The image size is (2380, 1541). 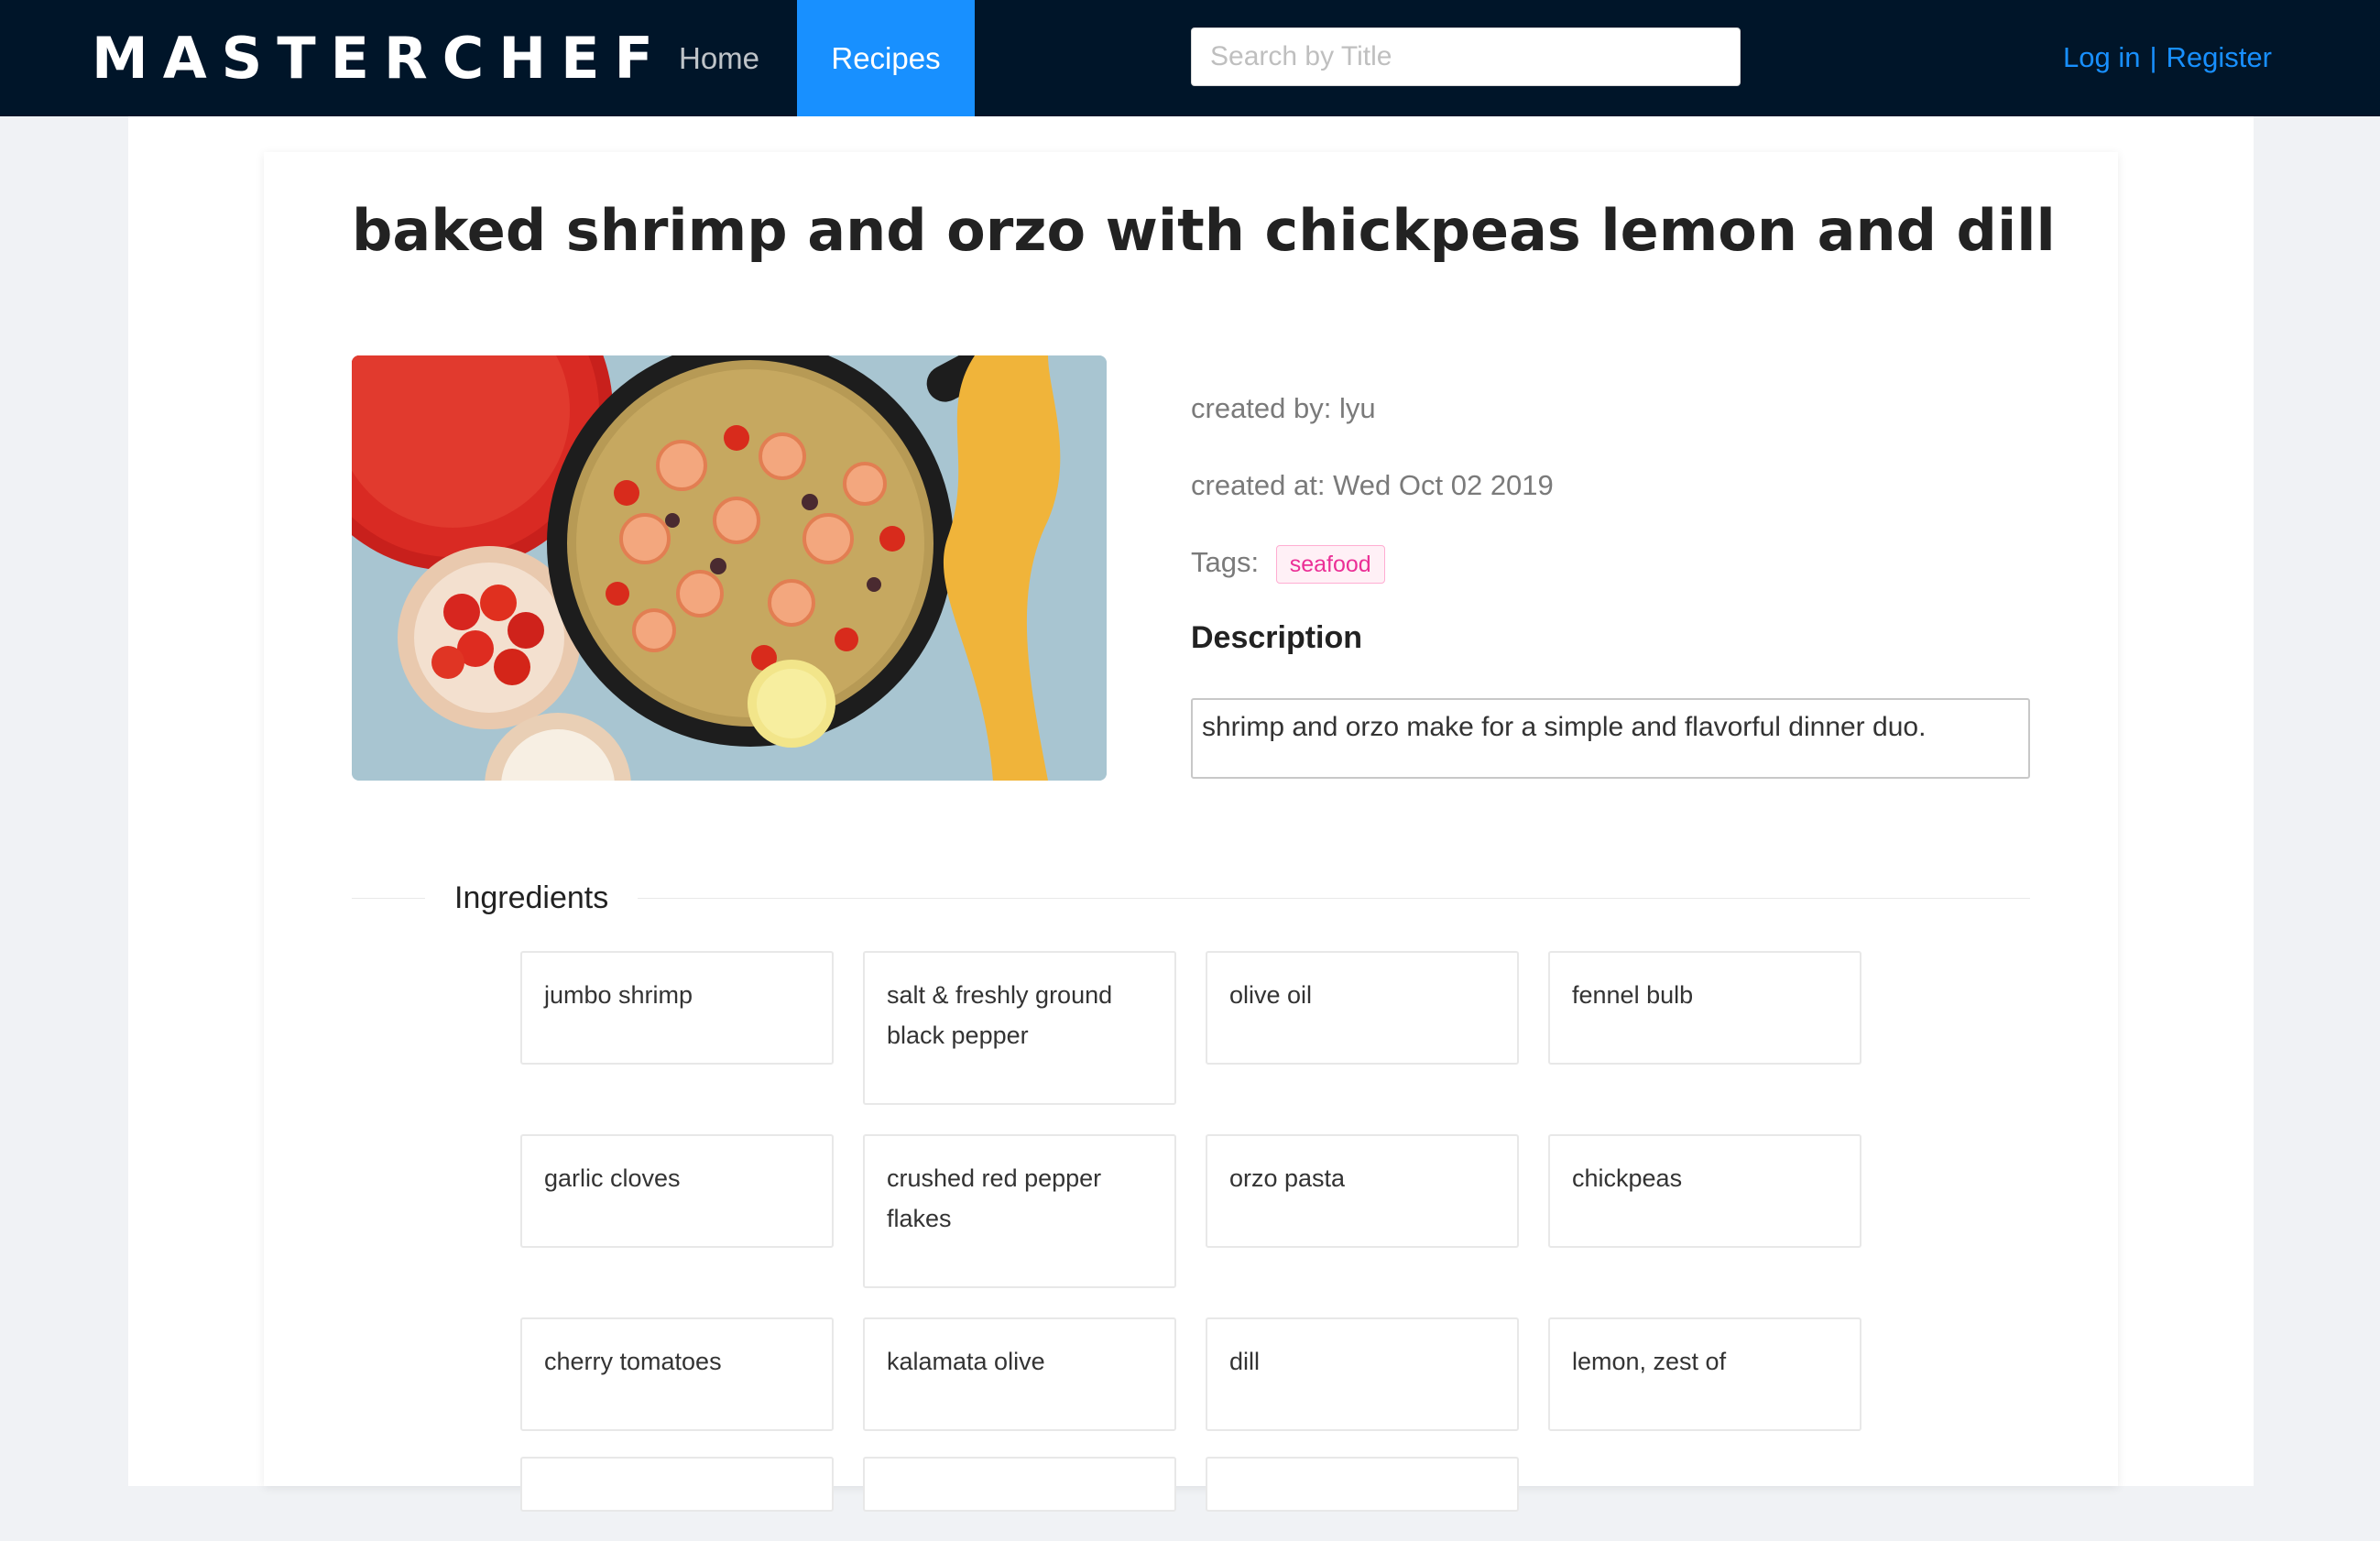 I want to click on tag-seafood: seafood, so click(x=1330, y=564).